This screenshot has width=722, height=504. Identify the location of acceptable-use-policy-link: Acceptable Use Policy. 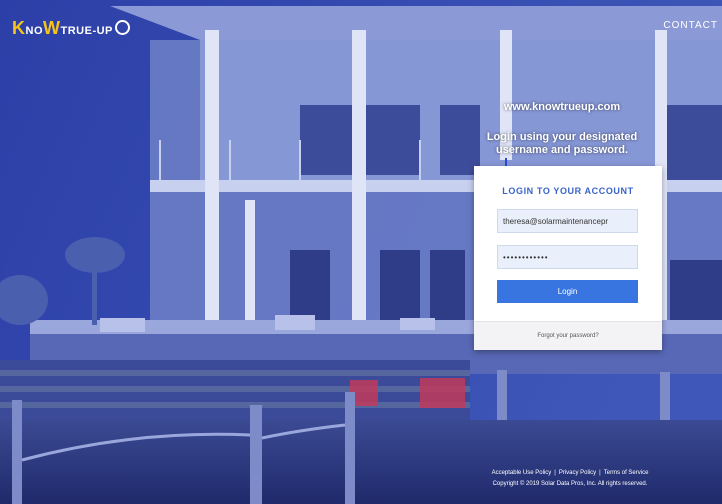
(522, 473).